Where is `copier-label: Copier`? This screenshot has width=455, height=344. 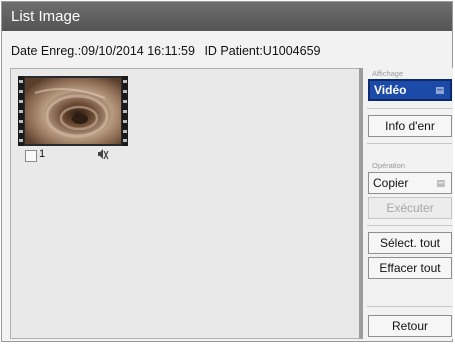 copier-label: Copier is located at coordinates (391, 183).